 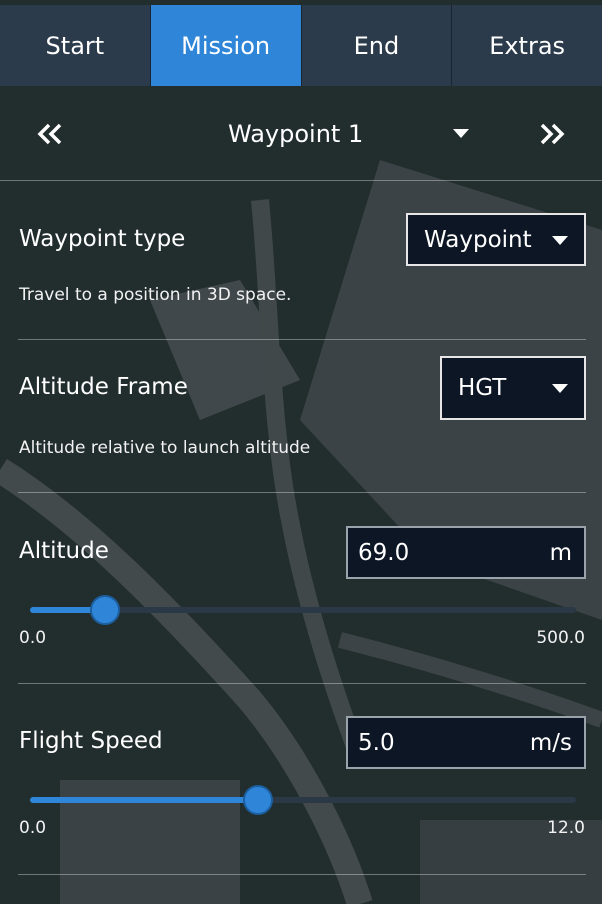 I want to click on tab-extras: Extras, so click(x=527, y=45).